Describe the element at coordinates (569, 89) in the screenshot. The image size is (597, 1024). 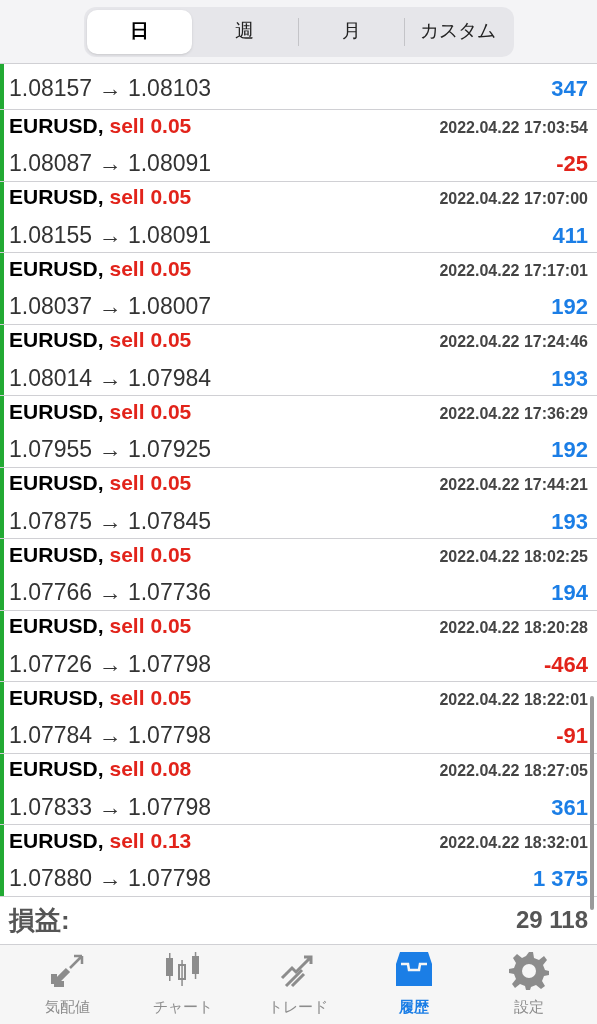
I see `deal-profit: 347` at that location.